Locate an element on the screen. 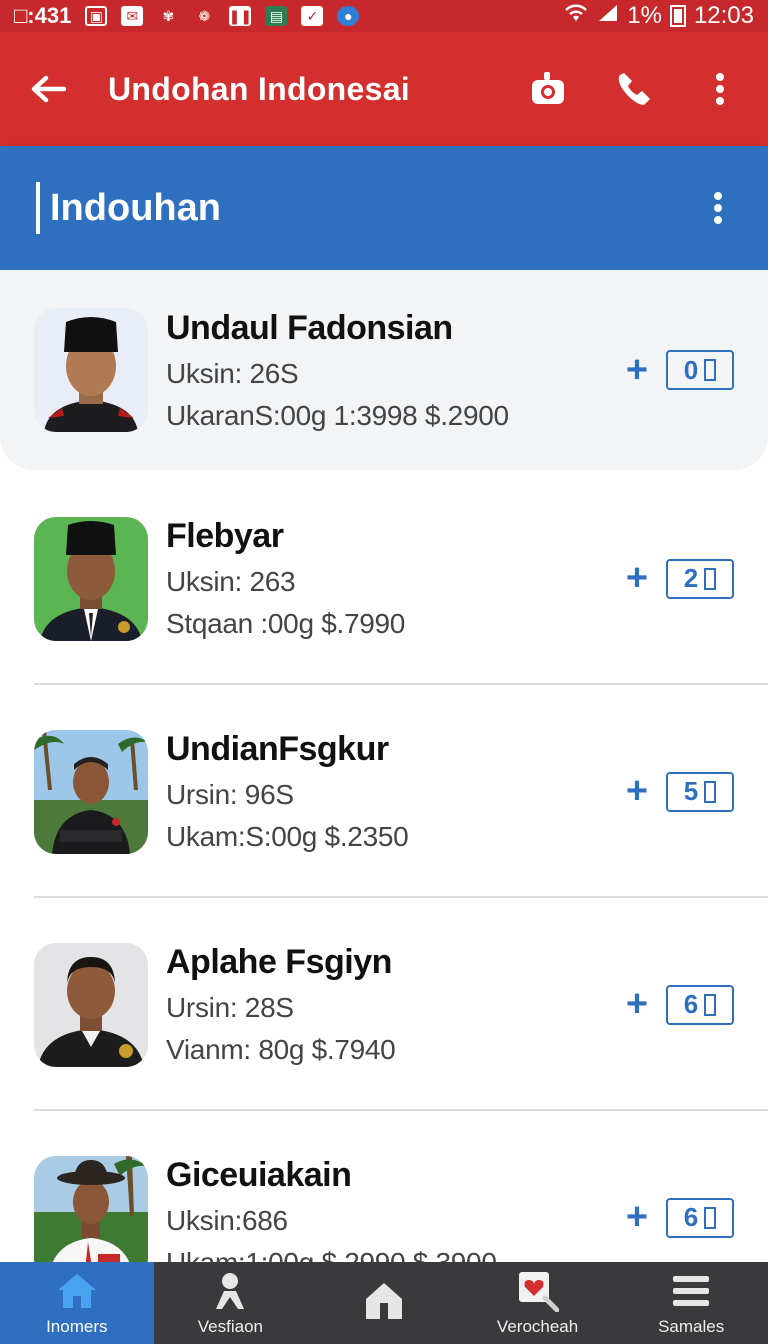 The height and width of the screenshot is (1344, 768). text-cursor is located at coordinates (38, 208).